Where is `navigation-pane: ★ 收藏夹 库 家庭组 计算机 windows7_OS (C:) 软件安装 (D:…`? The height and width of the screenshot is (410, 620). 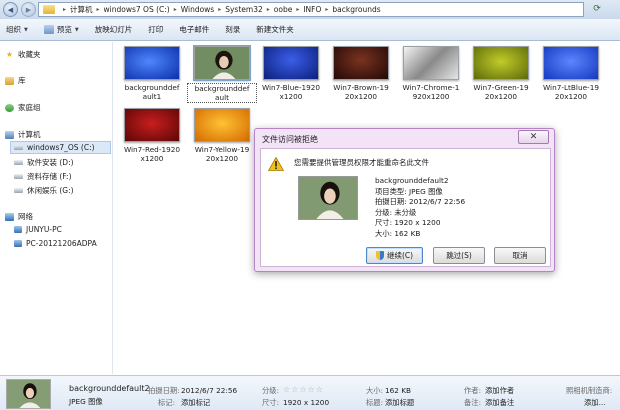 navigation-pane: ★ 收藏夹 库 家庭组 计算机 windows7_OS (C:) 软件安装 (D:… is located at coordinates (56, 208).